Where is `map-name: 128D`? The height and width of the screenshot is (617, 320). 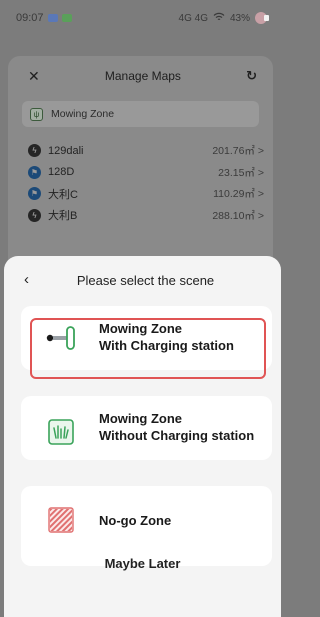 map-name: 128D is located at coordinates (61, 172).